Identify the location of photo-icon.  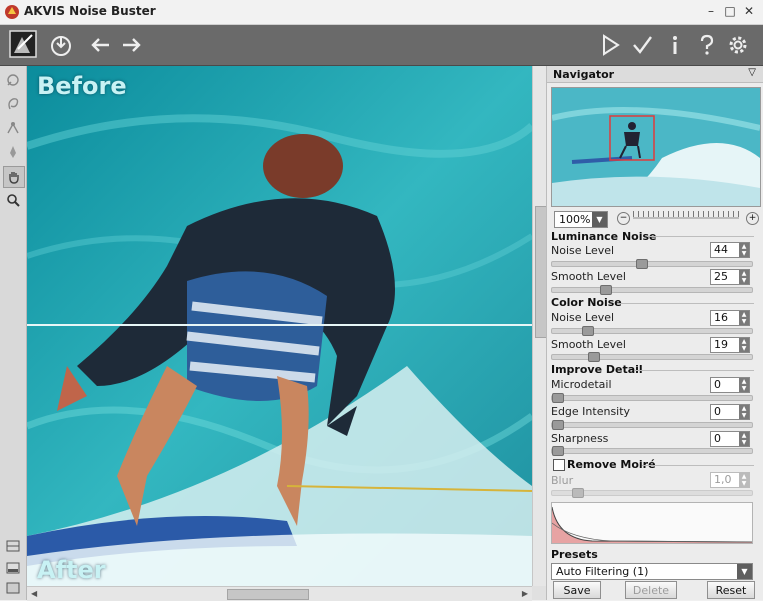
(23, 44).